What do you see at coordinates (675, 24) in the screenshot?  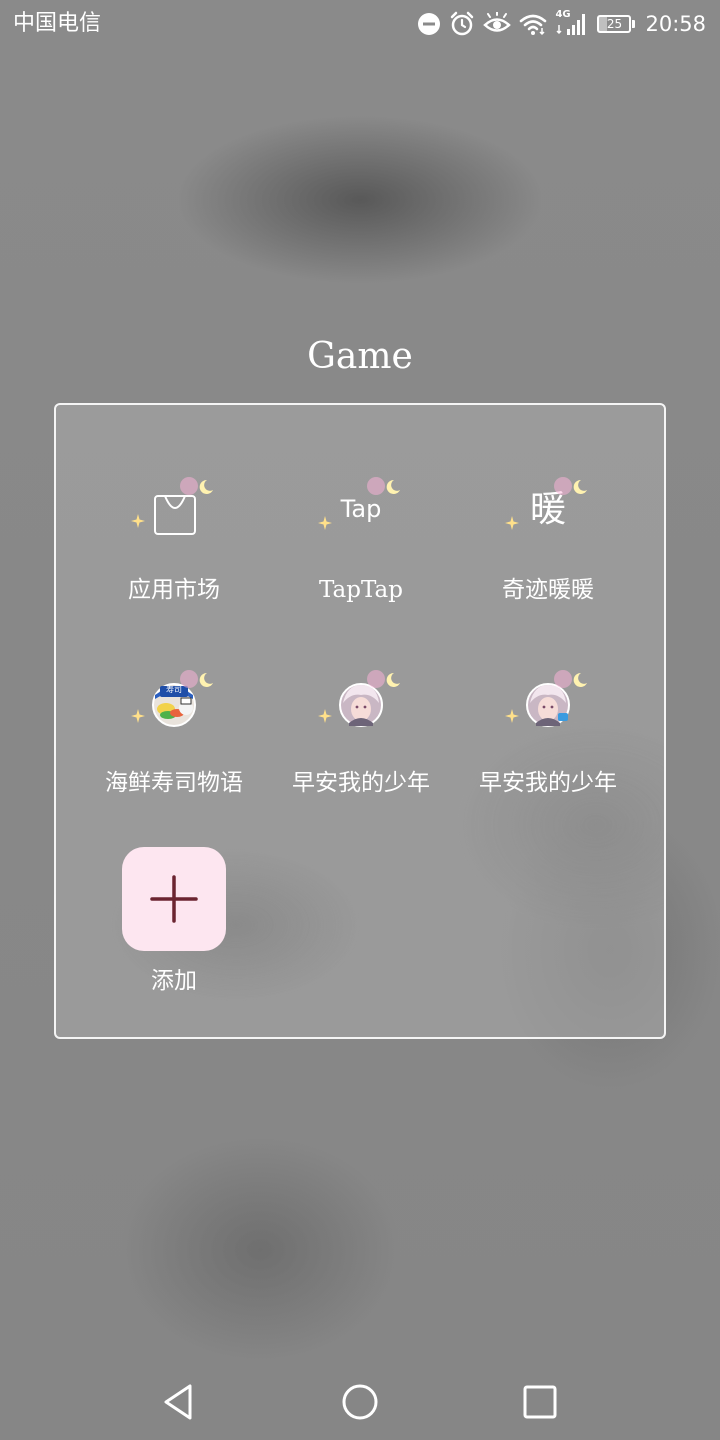 I see `clock: 20:58` at bounding box center [675, 24].